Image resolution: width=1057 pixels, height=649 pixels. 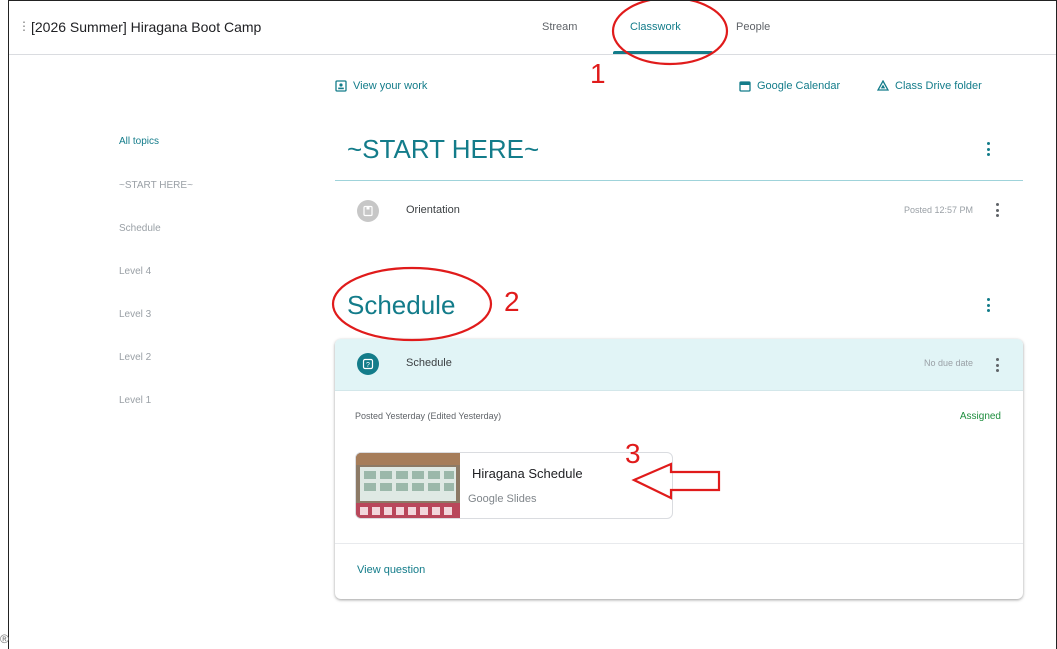 I want to click on annotation-arrow, so click(x=676, y=481).